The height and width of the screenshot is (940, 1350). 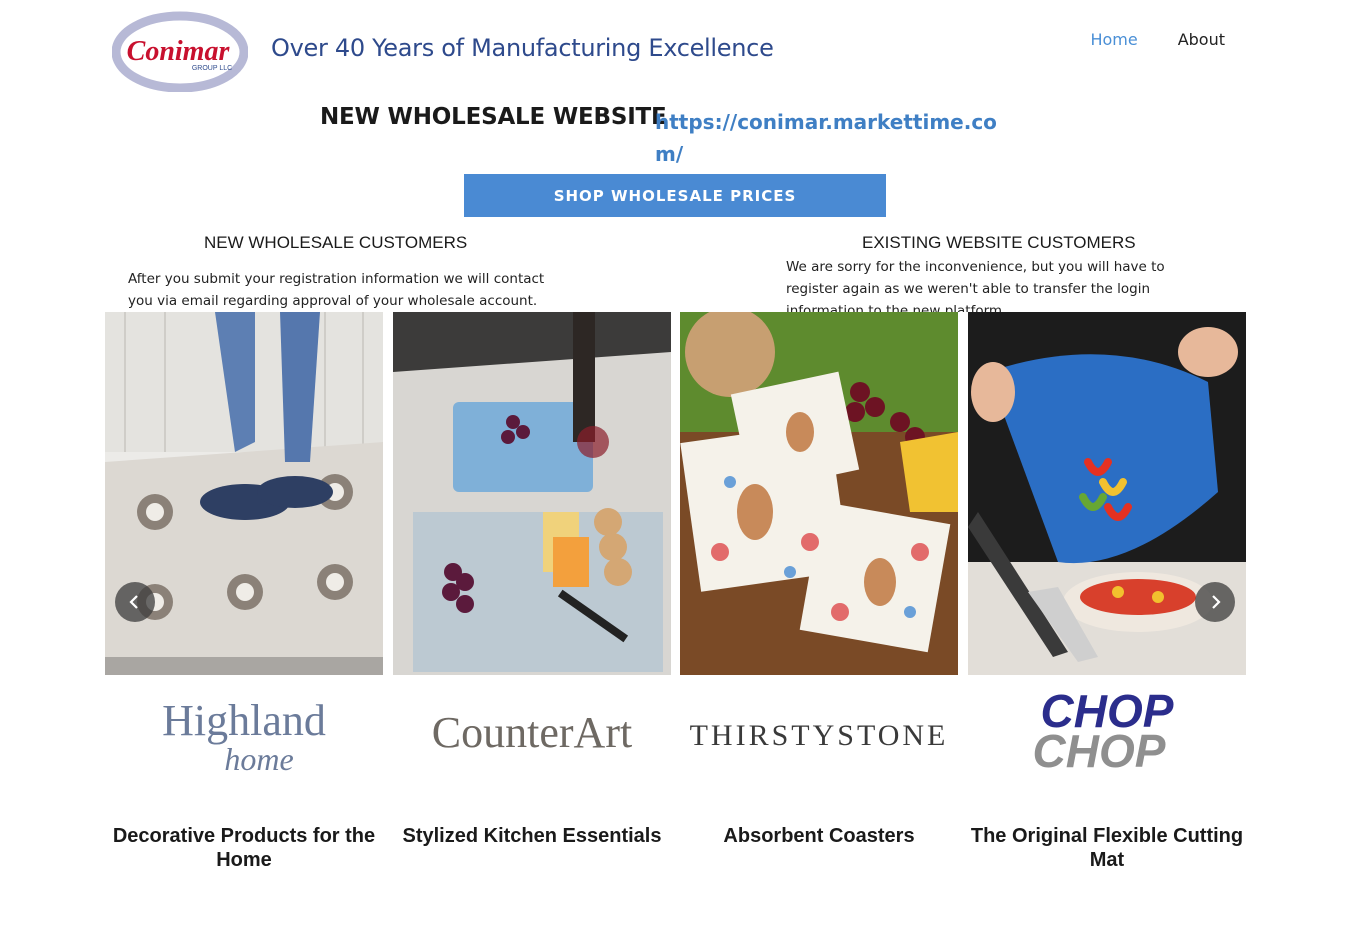 I want to click on svg-text: THIRSTYSTONE, so click(x=819, y=735).